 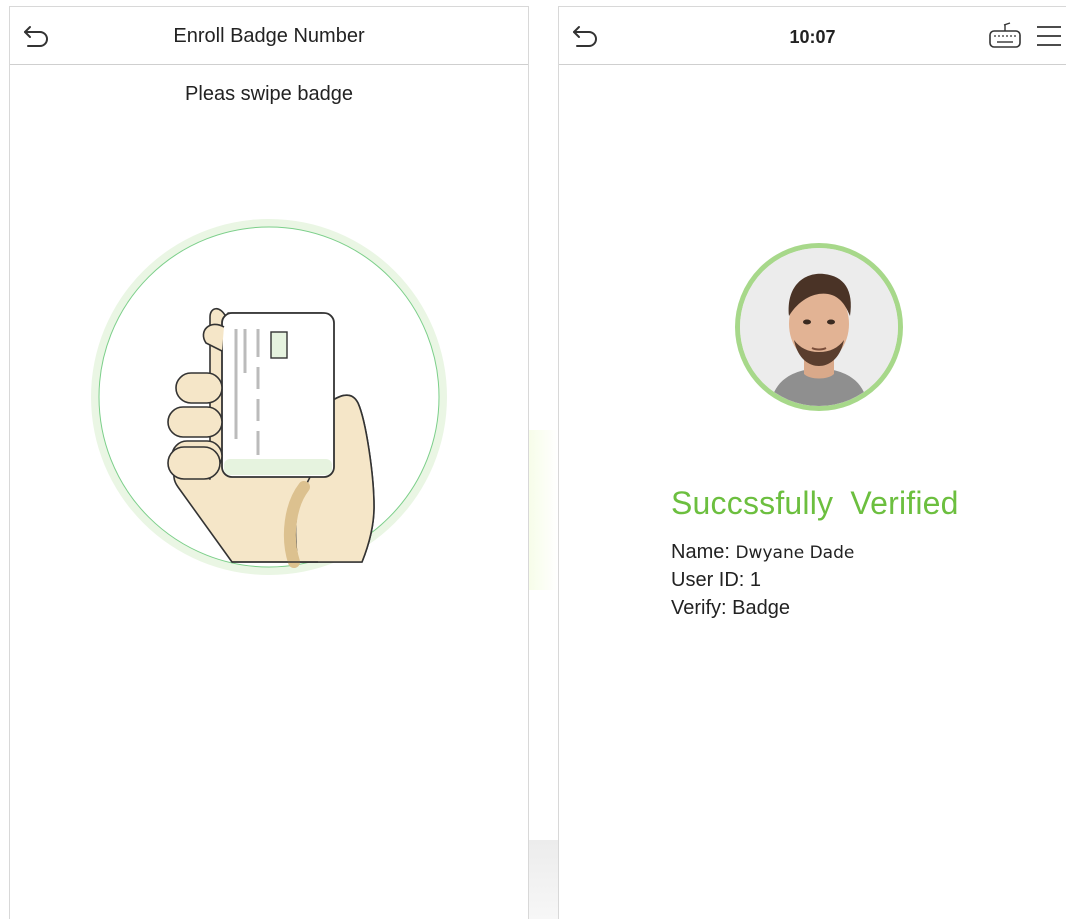 I want to click on swipe-prompt: Pleas swipe badge, so click(x=269, y=94).